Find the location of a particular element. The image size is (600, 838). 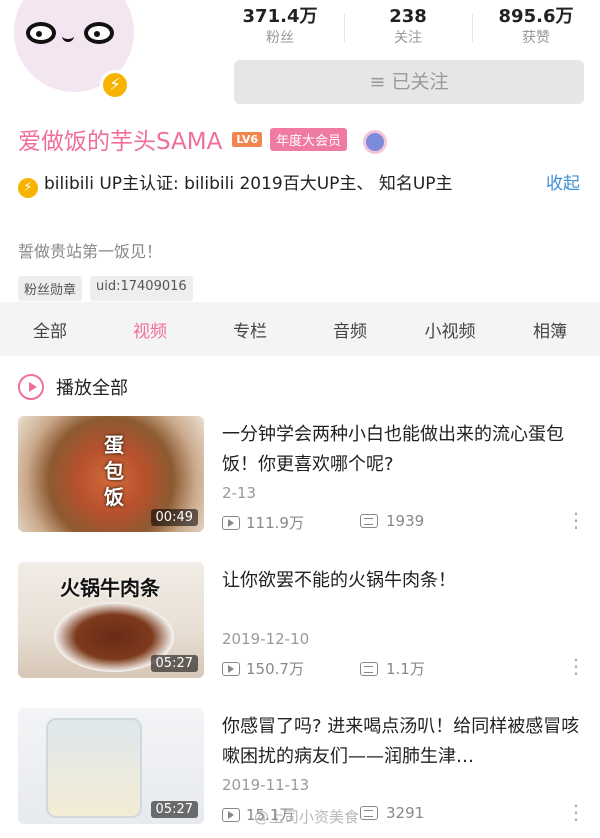

stat-value: 371.4万 is located at coordinates (280, 16).